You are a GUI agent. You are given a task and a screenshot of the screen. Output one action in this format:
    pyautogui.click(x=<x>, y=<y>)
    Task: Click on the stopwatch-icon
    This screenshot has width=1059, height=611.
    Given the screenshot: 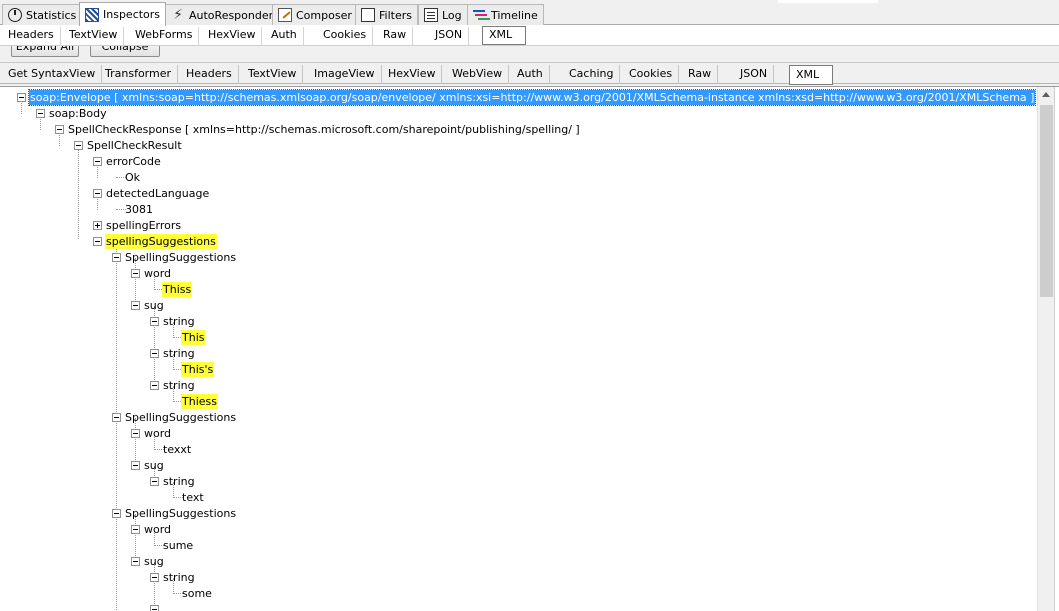 What is the action you would take?
    pyautogui.click(x=15, y=15)
    